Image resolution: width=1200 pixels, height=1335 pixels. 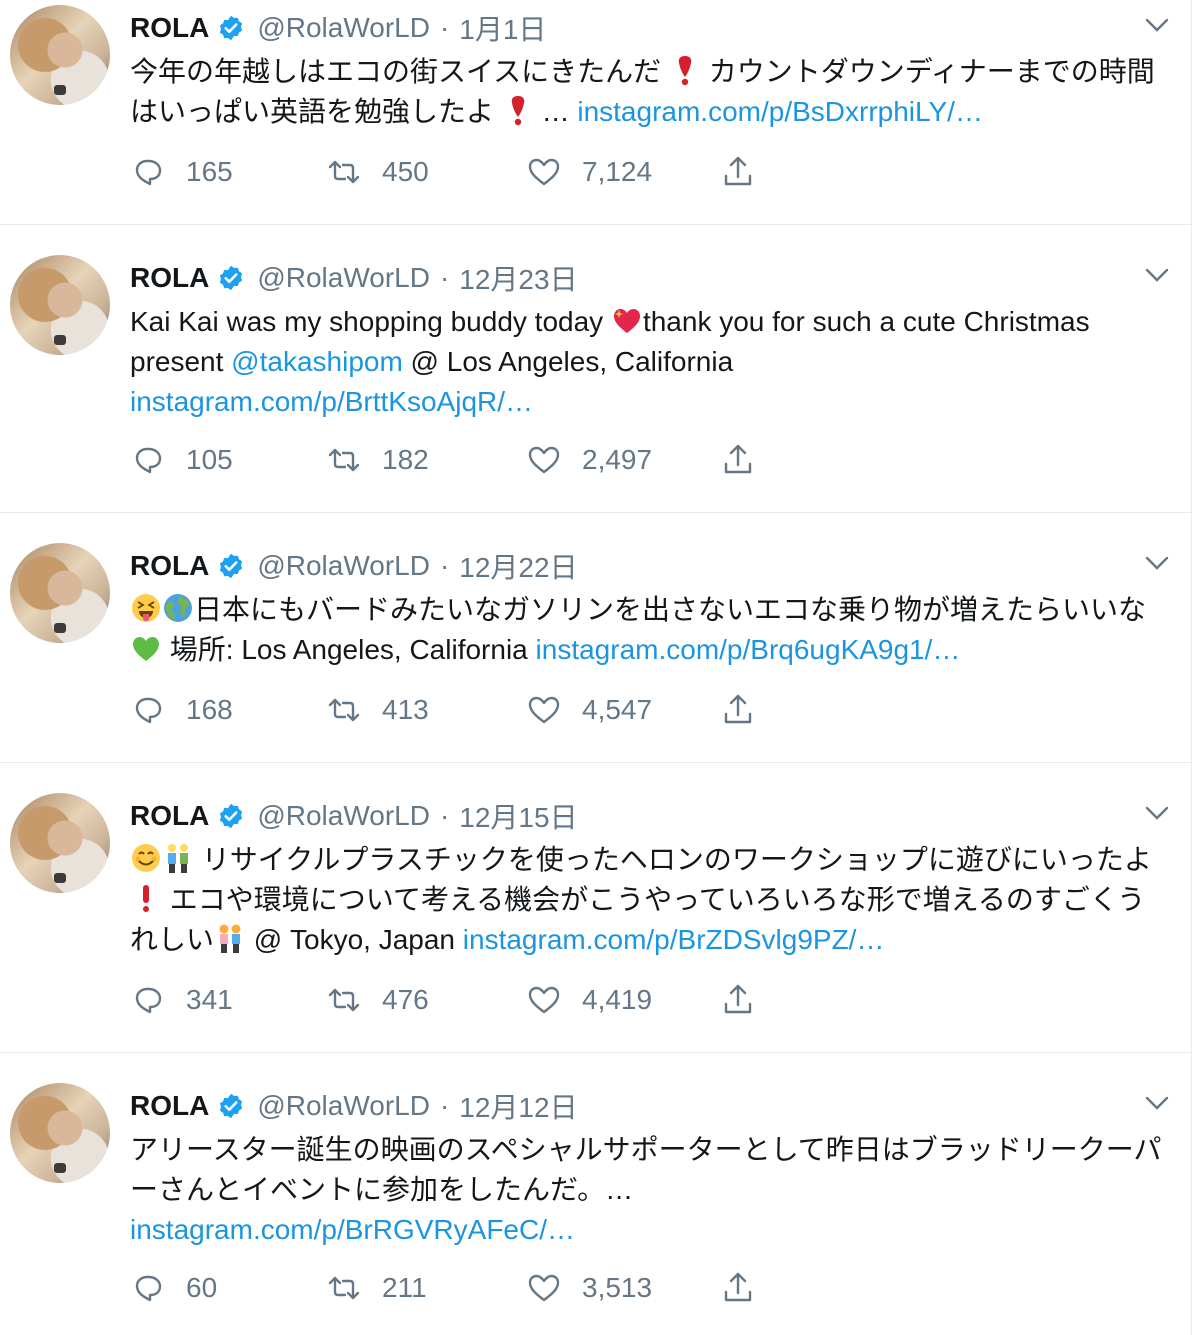 I want to click on reply-button: 168, so click(x=181, y=710).